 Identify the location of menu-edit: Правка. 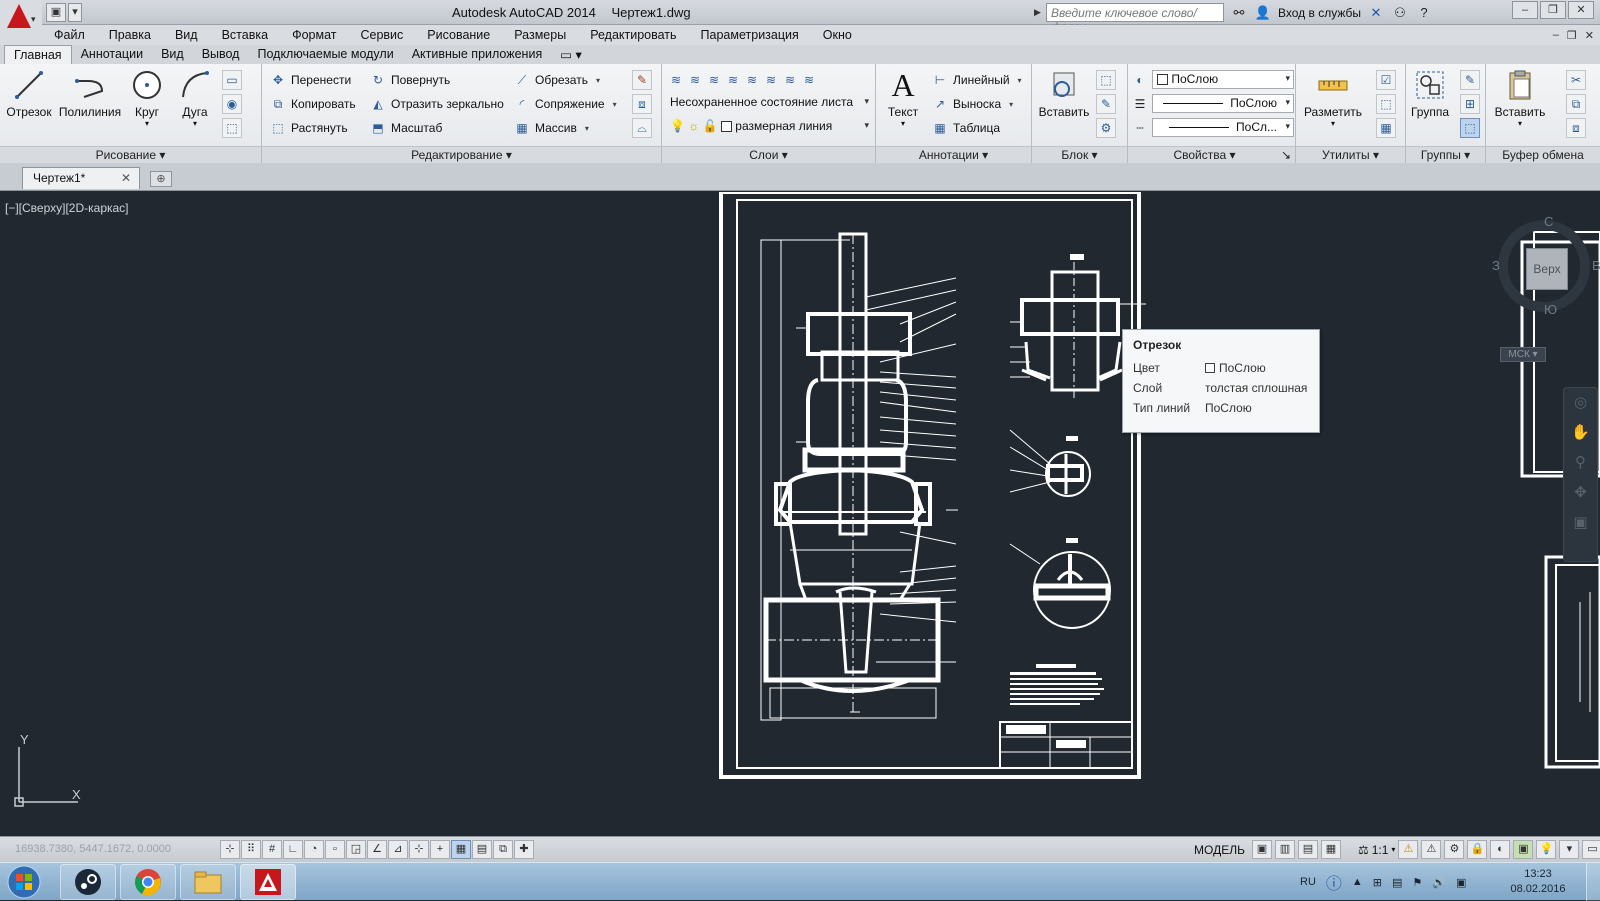
(130, 35).